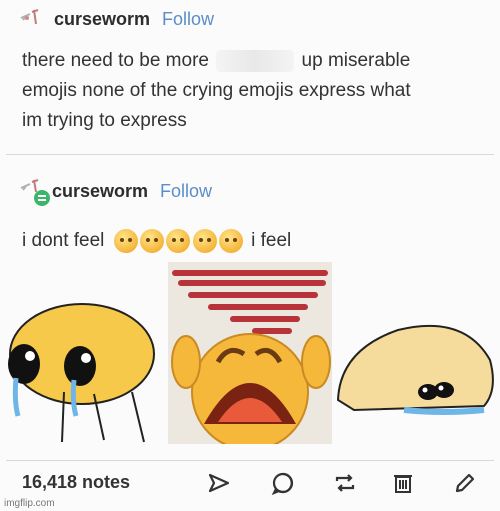  Describe the element at coordinates (204, 240) in the screenshot. I see `worried-face-icon` at that location.